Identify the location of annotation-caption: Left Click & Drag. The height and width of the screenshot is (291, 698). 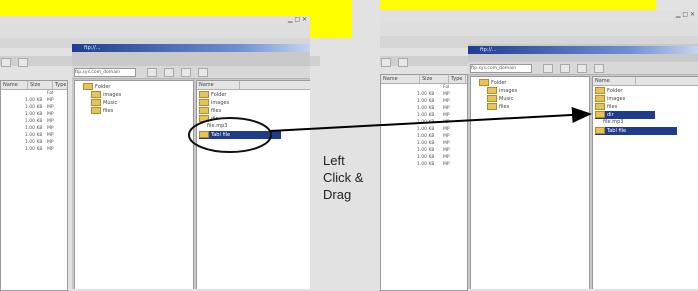
(343, 177).